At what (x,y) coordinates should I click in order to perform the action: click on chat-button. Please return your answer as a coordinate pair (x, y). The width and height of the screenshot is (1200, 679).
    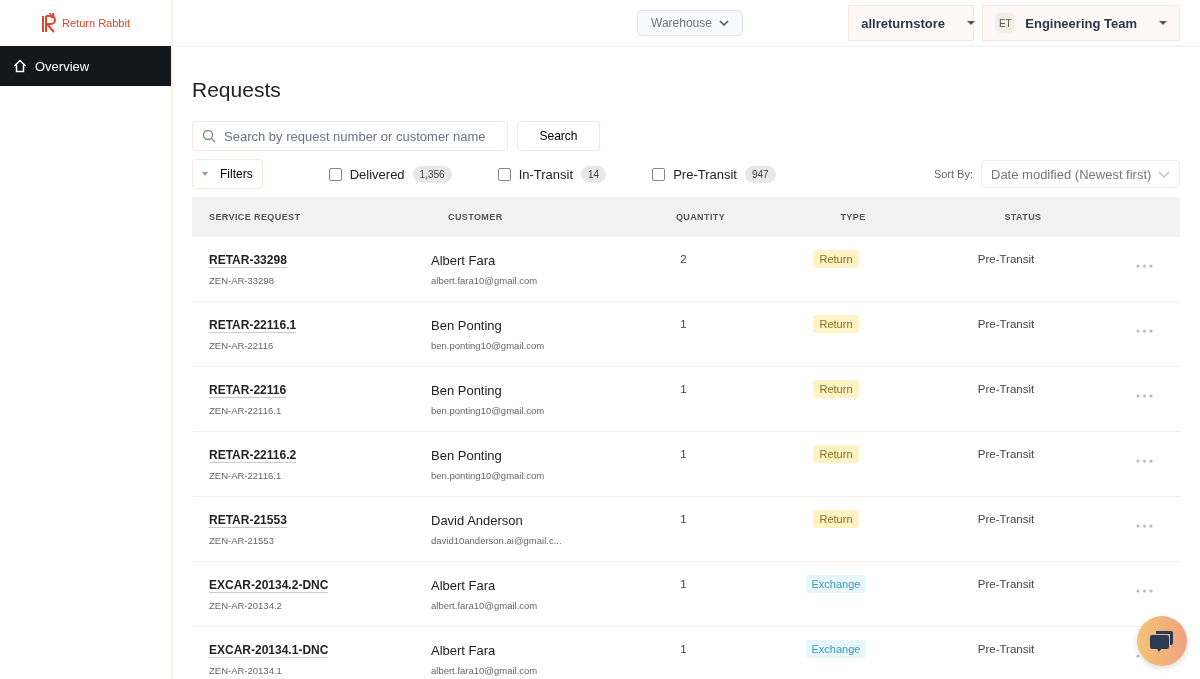
    Looking at the image, I should click on (1162, 641).